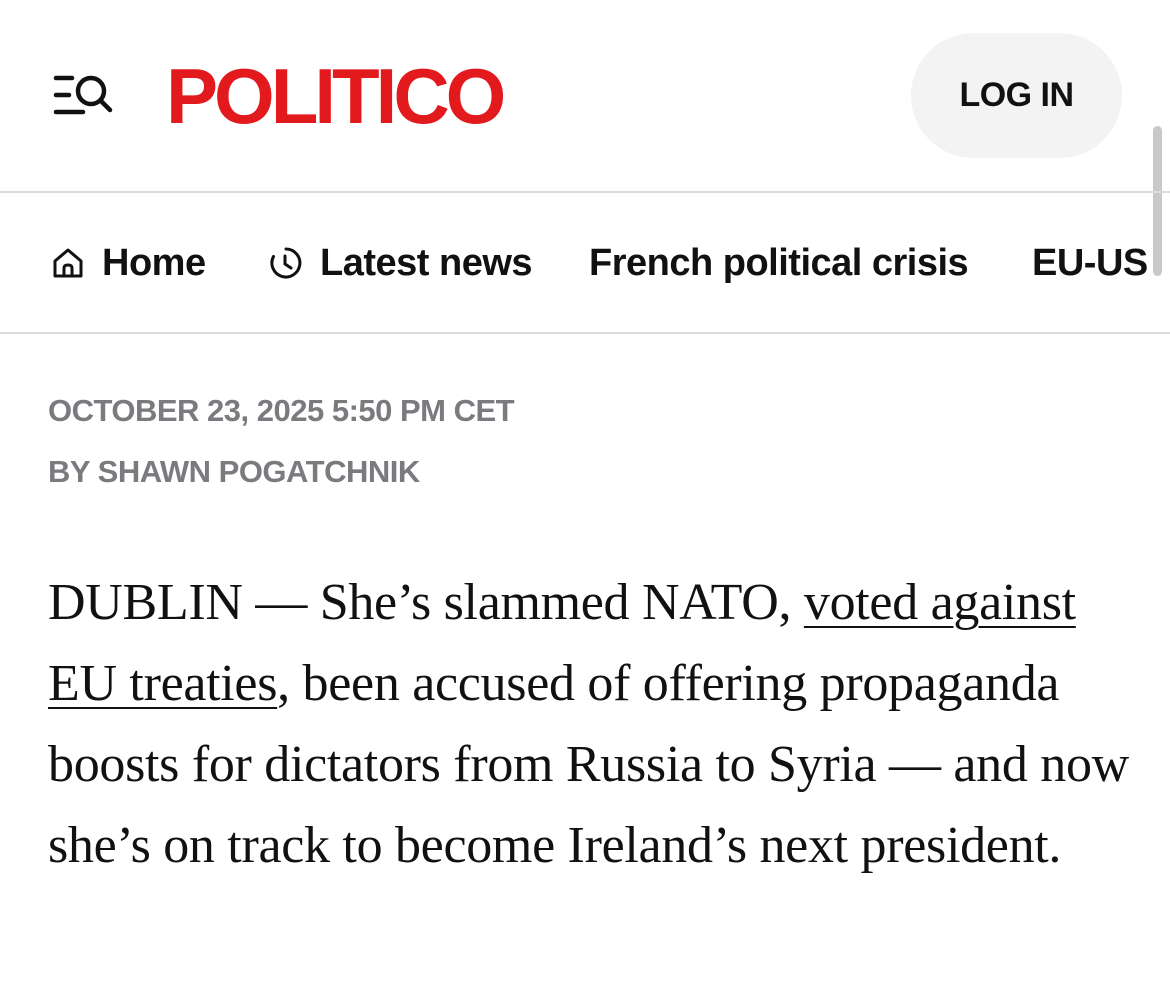  Describe the element at coordinates (286, 263) in the screenshot. I see `clock-icon` at that location.